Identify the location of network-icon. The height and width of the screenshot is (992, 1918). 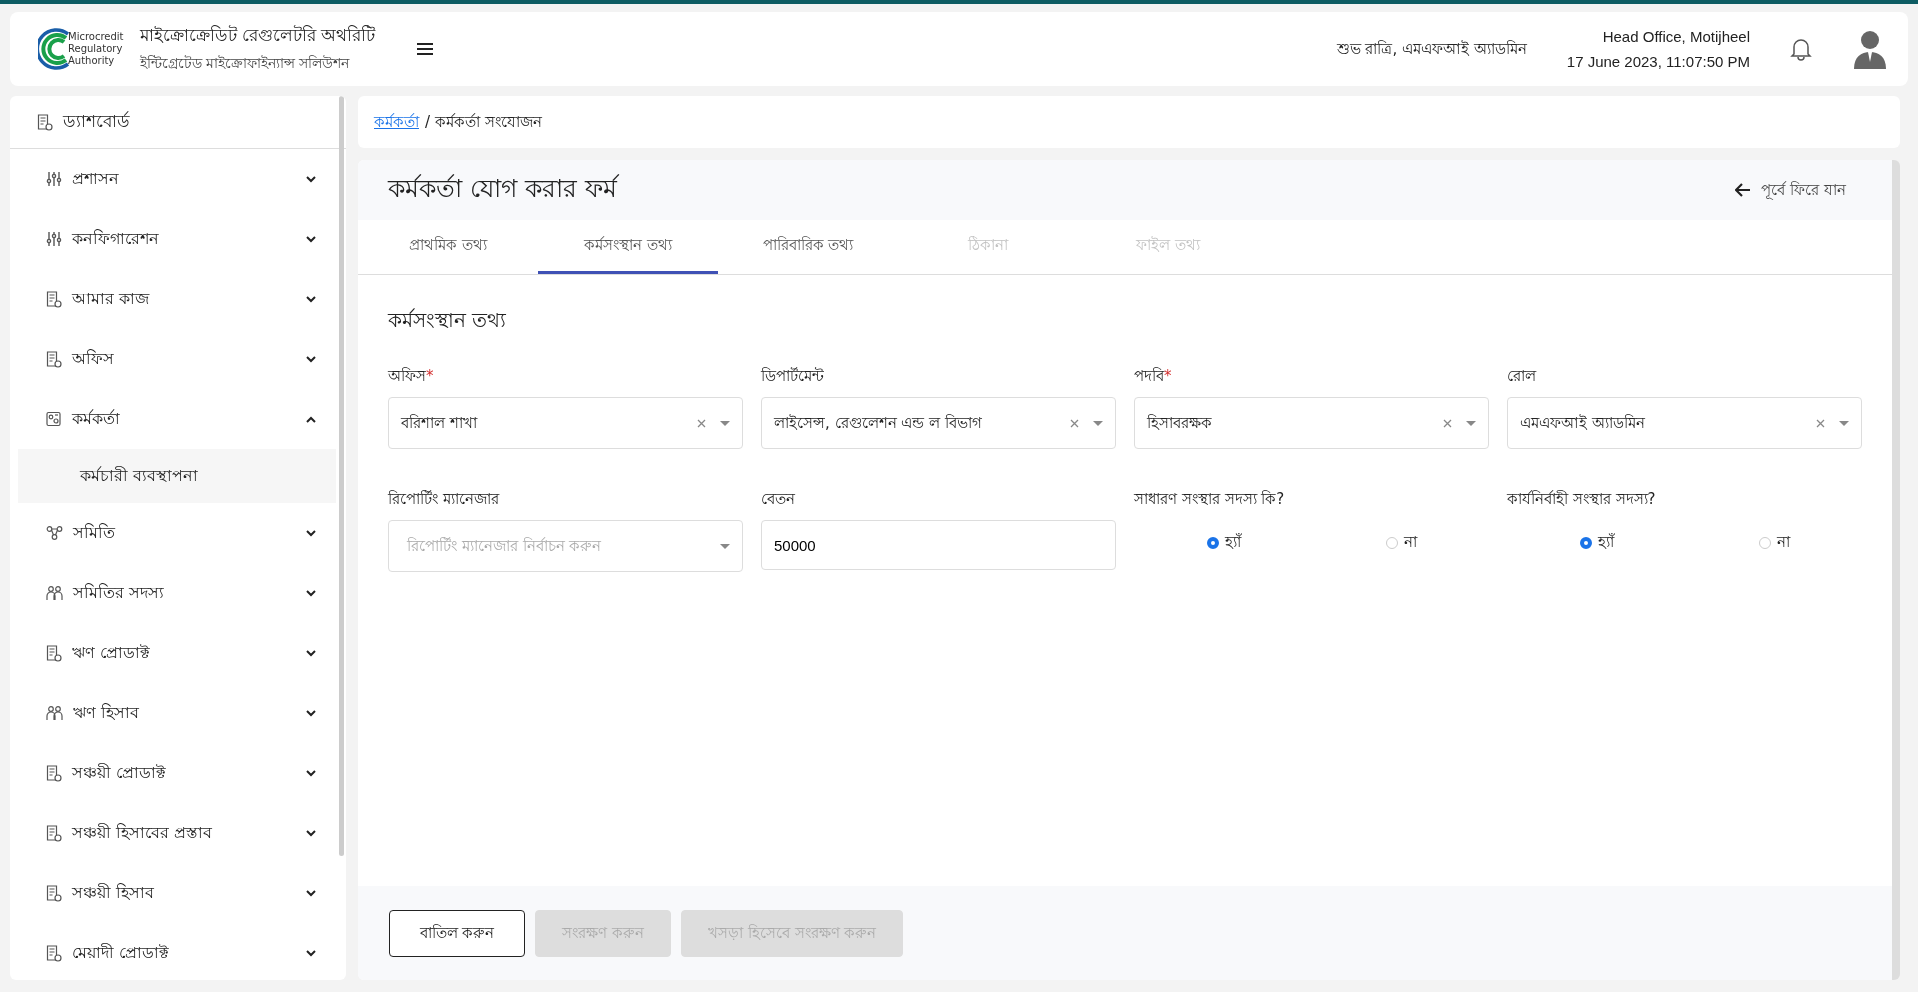
(54, 533).